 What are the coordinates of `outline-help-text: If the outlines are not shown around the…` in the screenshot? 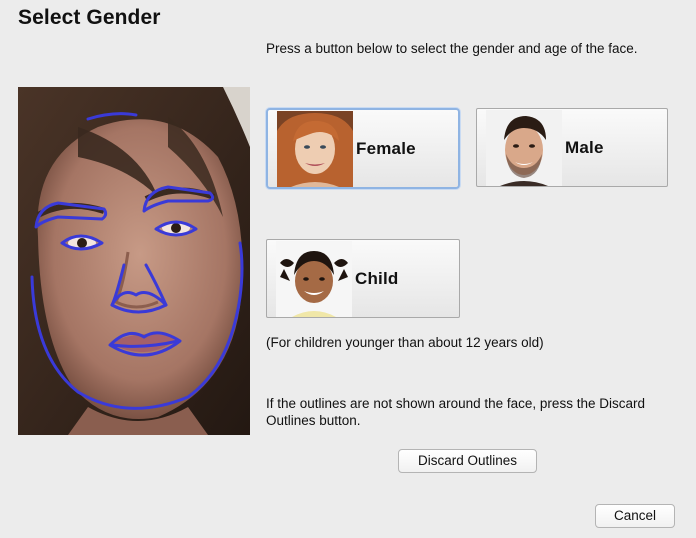 It's located at (455, 412).